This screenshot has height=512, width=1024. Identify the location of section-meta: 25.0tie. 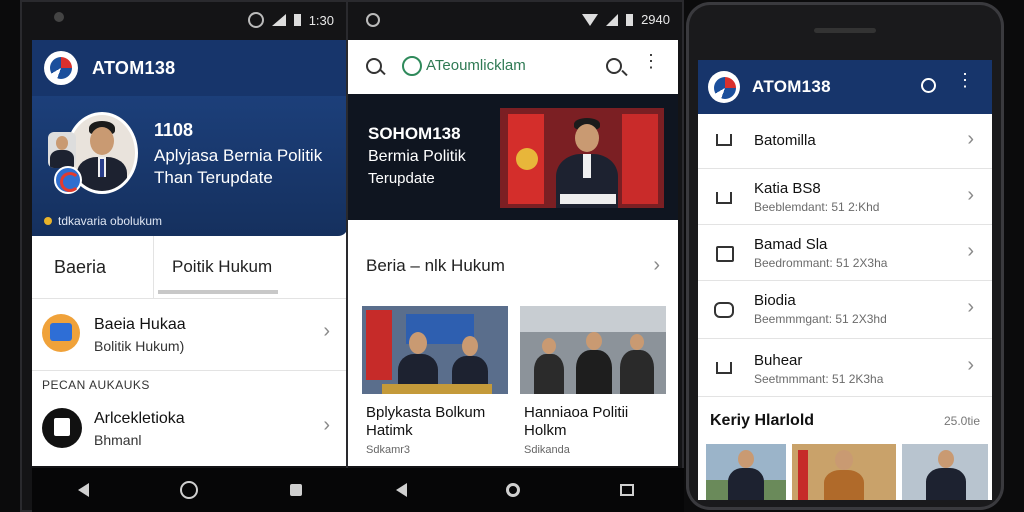
(961, 421).